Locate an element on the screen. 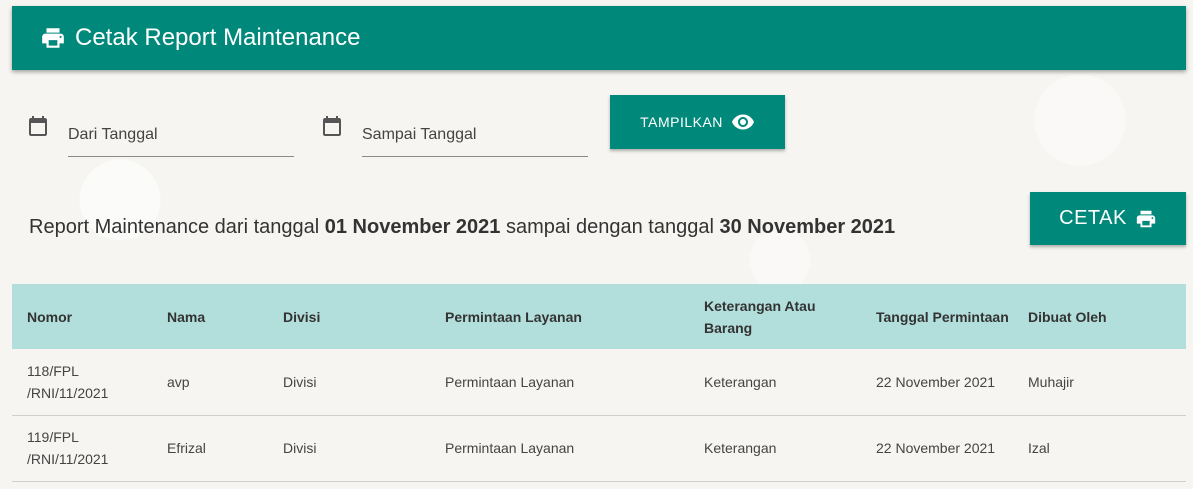 The height and width of the screenshot is (489, 1193). print-button: CETAK is located at coordinates (1108, 218).